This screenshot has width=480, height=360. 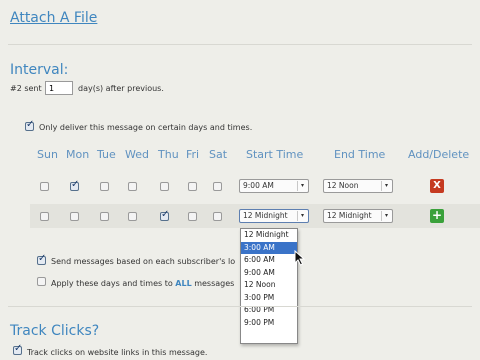 What do you see at coordinates (112, 283) in the screenshot?
I see `apply-all-prefix: Apply these days and times to` at bounding box center [112, 283].